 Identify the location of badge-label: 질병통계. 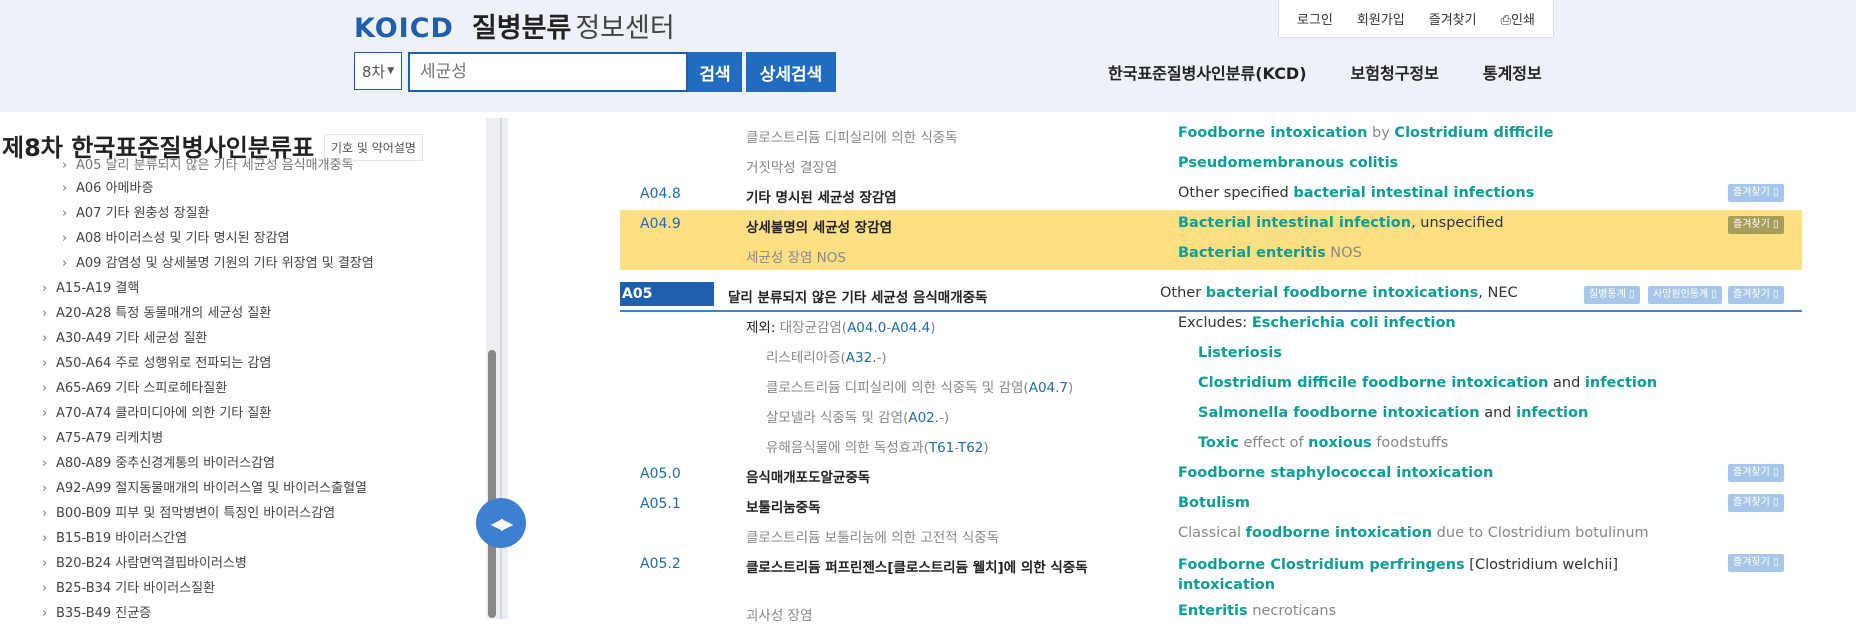
(1607, 294).